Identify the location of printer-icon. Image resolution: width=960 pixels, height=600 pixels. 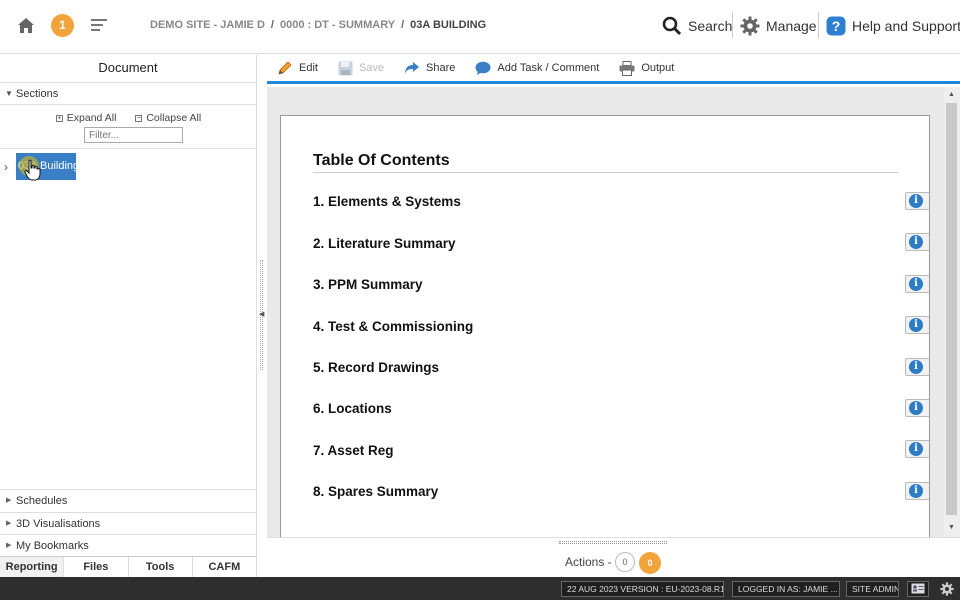
(627, 68).